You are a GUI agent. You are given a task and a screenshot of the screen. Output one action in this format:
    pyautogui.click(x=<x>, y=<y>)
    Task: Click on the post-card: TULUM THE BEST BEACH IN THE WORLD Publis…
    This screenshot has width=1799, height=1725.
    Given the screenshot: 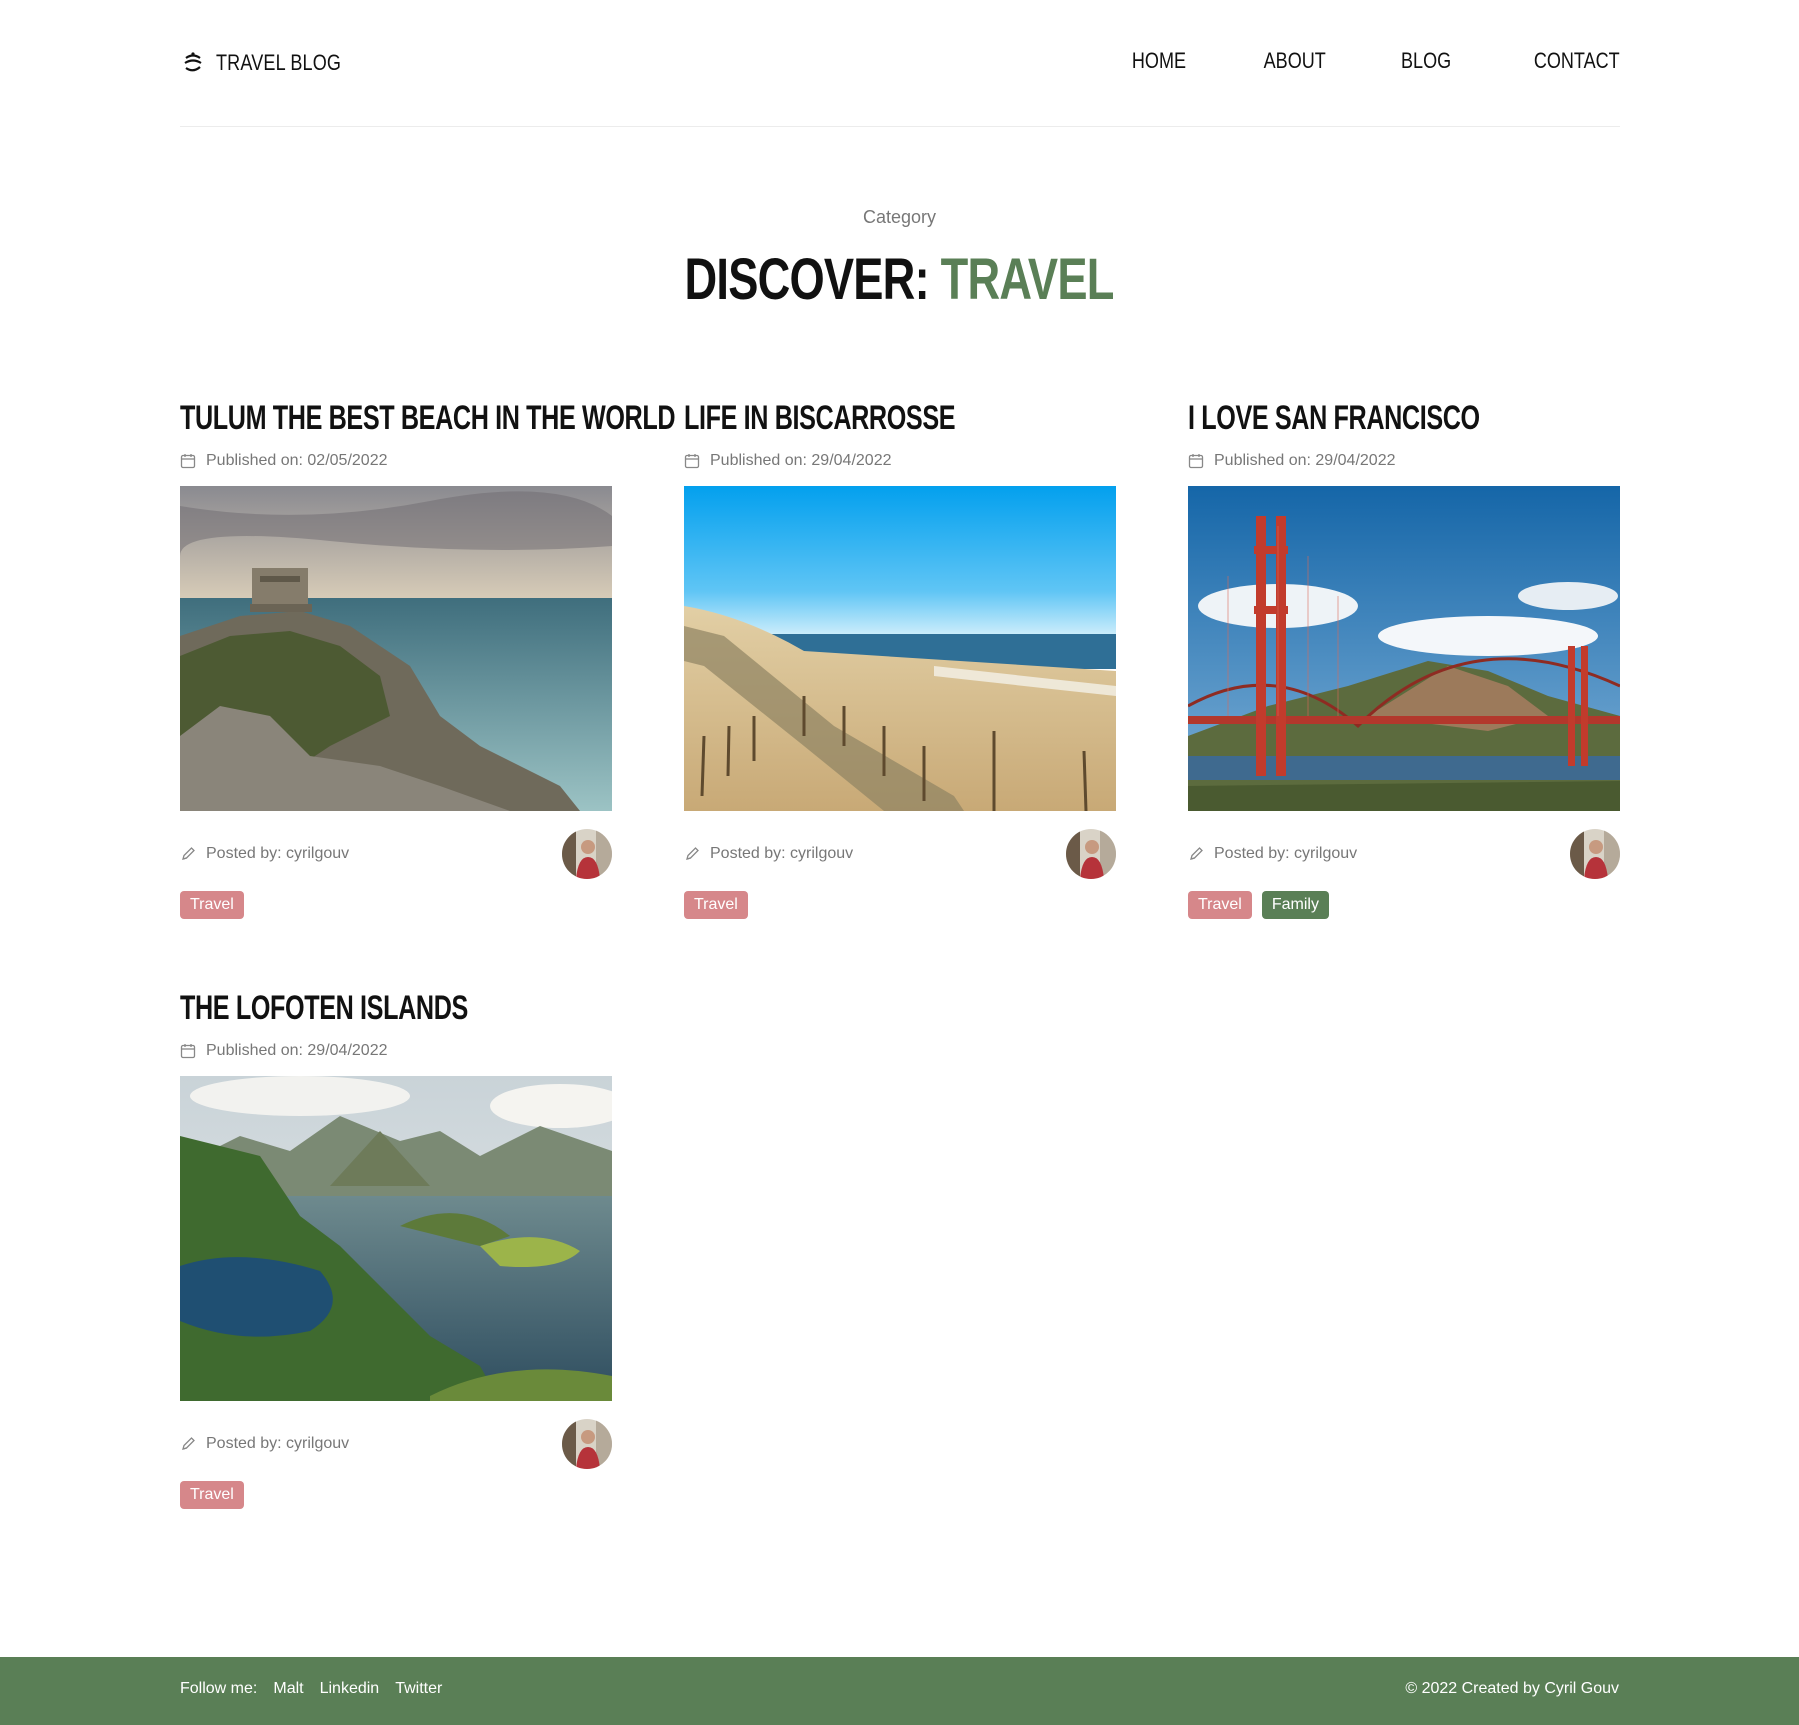 What is the action you would take?
    pyautogui.click(x=428, y=658)
    